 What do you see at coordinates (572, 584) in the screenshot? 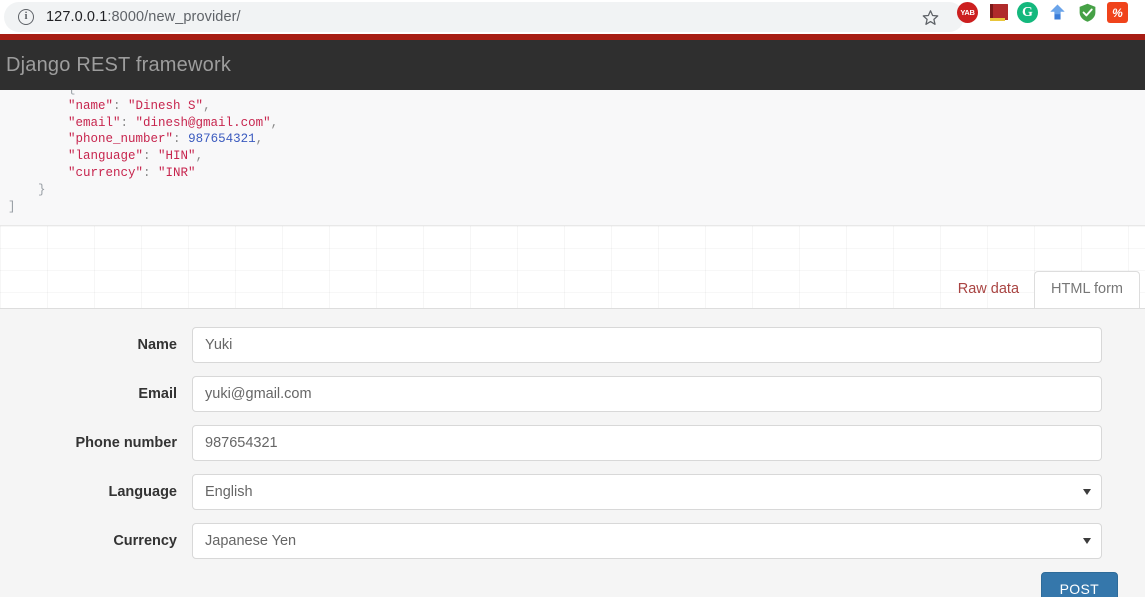
I see `form-actions: POST` at bounding box center [572, 584].